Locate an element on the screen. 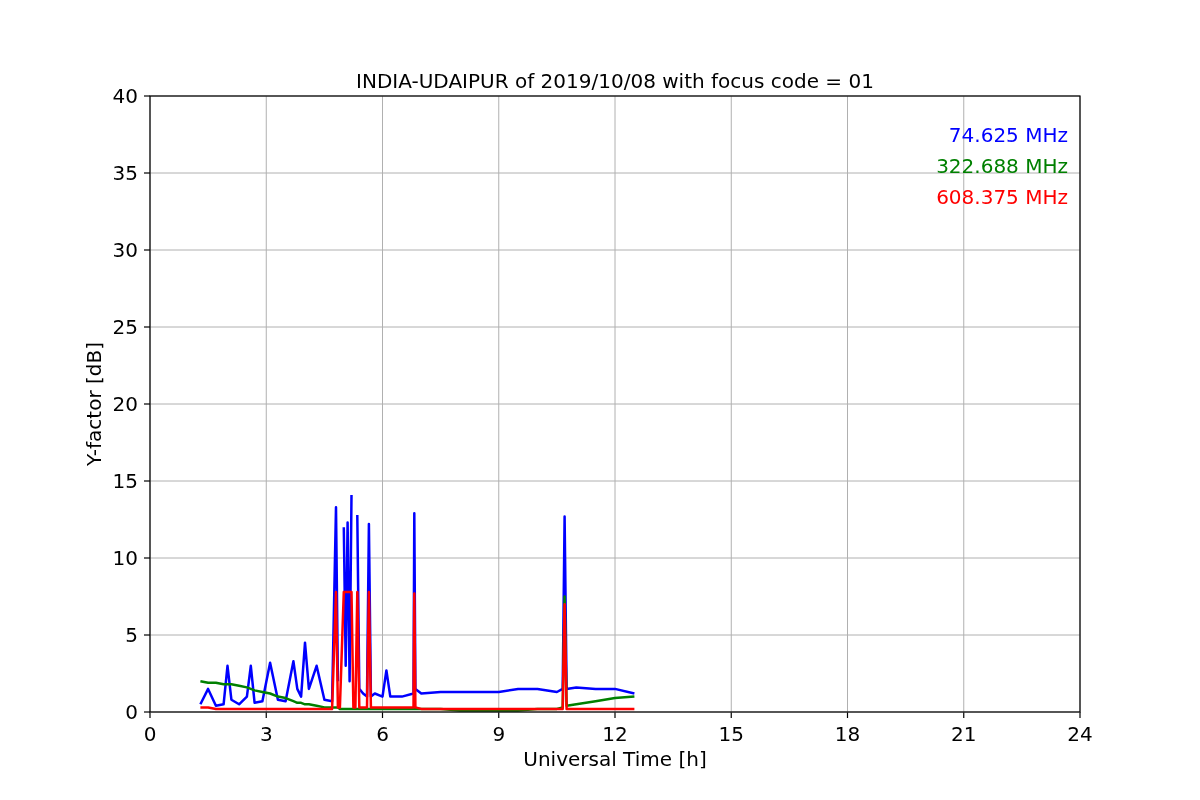  legend-label: 608.375 MHz is located at coordinates (1002, 197).